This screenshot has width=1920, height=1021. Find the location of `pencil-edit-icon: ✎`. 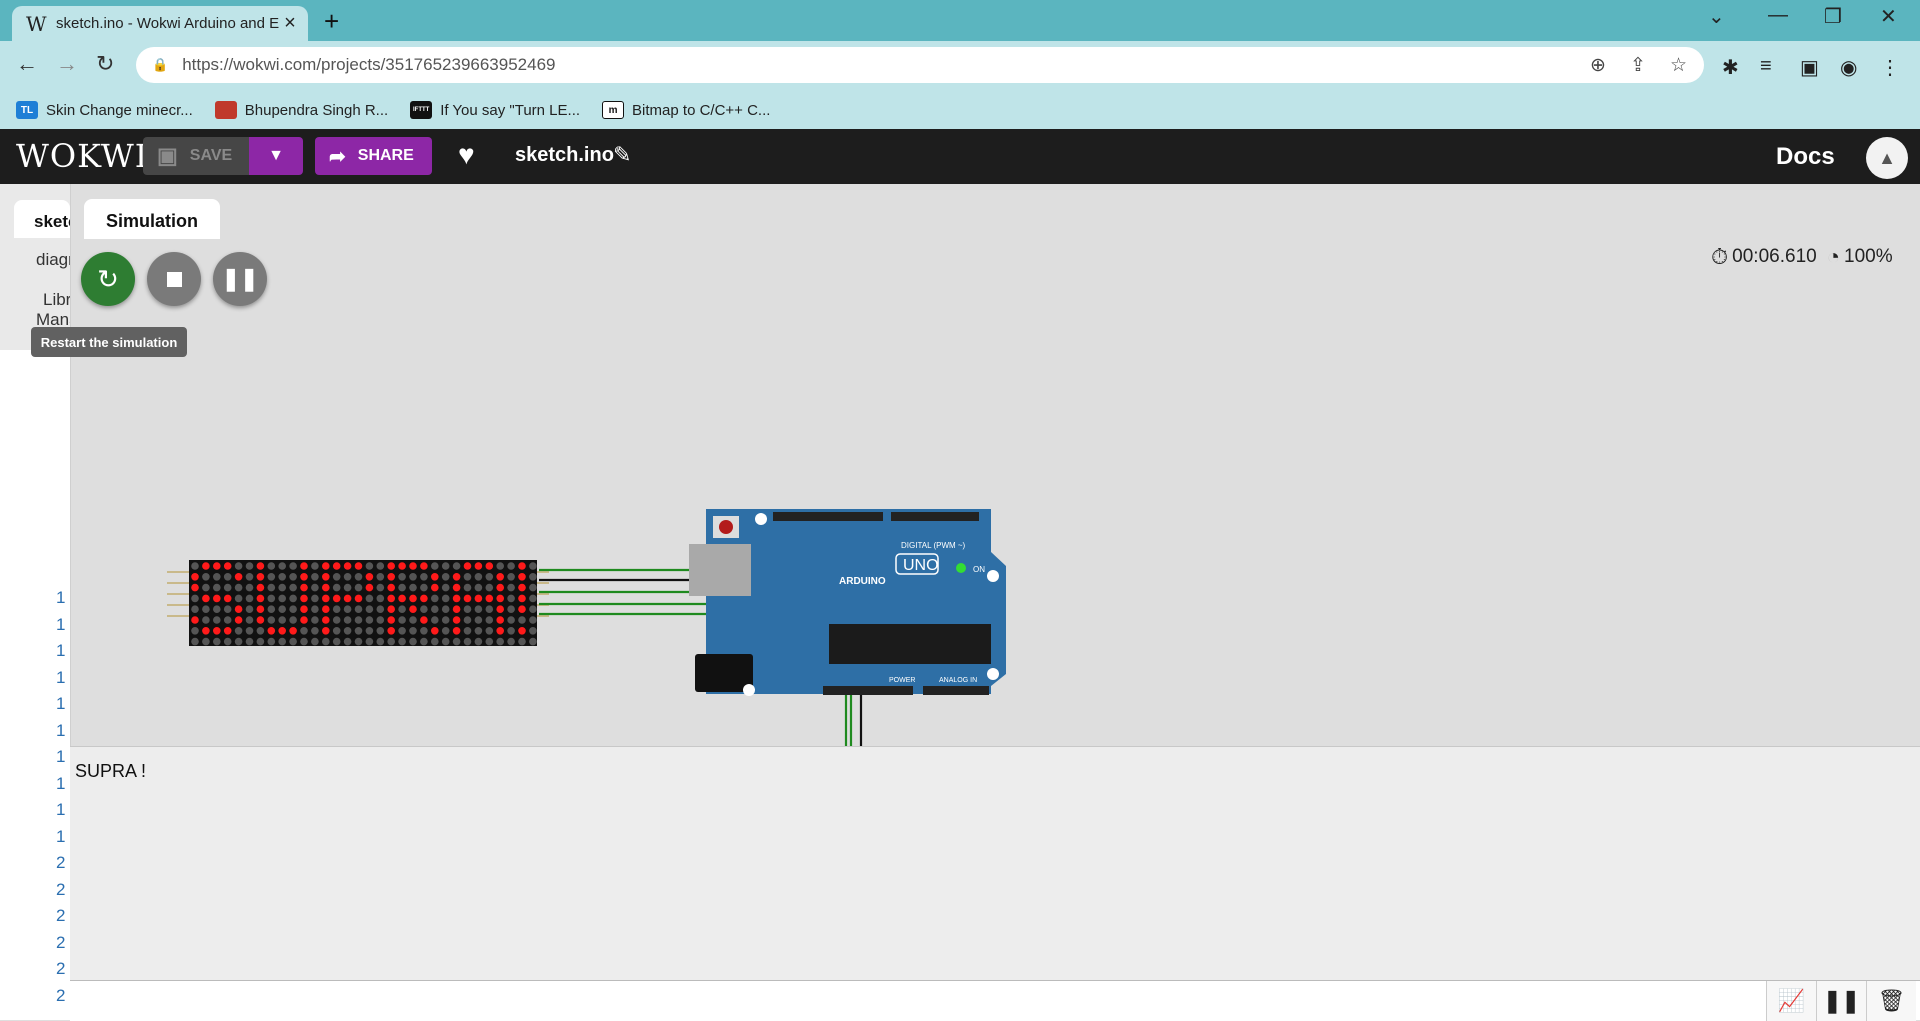

pencil-edit-icon: ✎ is located at coordinates (622, 155).